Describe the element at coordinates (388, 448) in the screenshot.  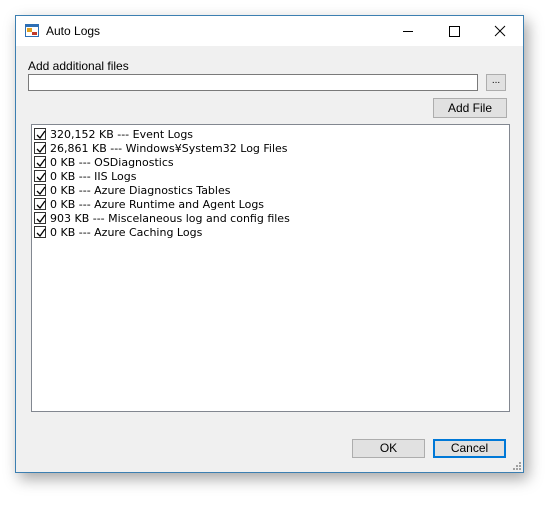
I see `ok-button: OK` at that location.